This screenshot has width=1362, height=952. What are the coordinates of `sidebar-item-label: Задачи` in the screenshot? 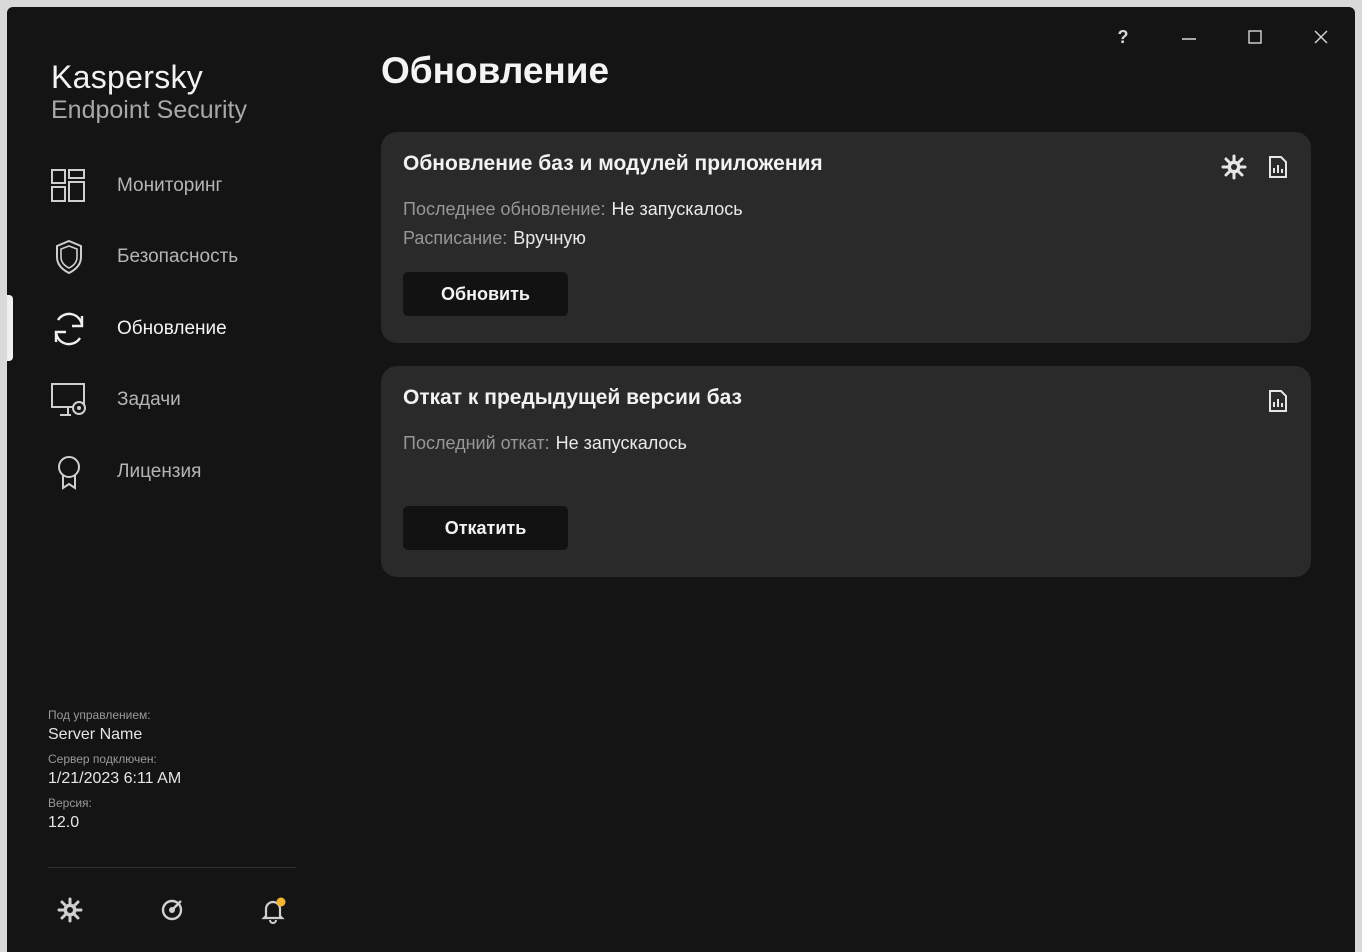 It's located at (149, 399).